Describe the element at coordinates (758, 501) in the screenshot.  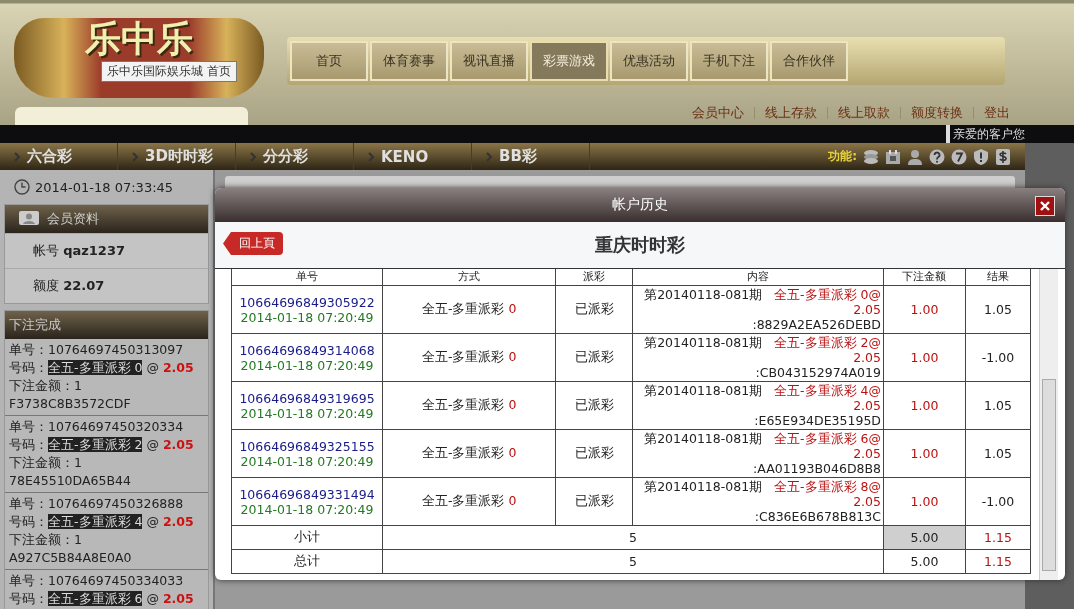
I see `content-cell: 第20140118-081期 全五-多重派彩 8@ 2.05 :C836E6B678B813C` at that location.